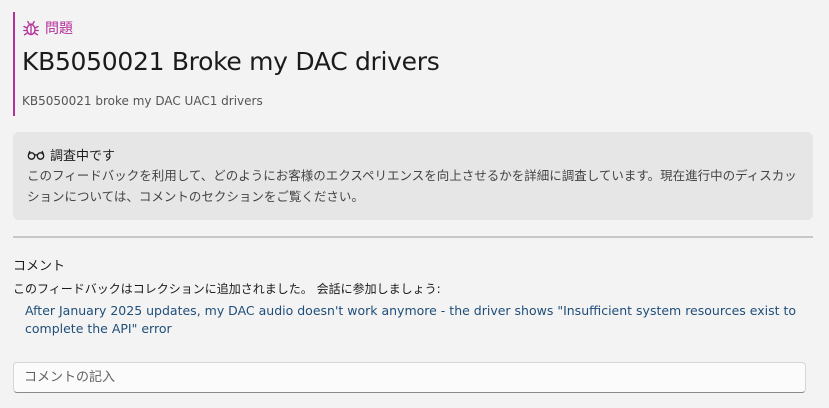 Image resolution: width=829 pixels, height=408 pixels. I want to click on section-divider, so click(413, 237).